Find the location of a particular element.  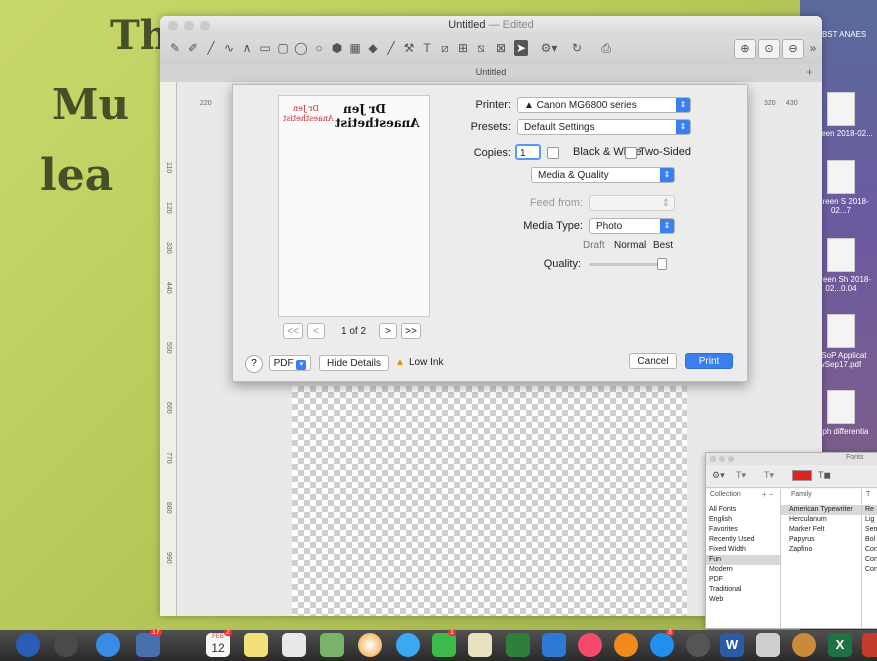

pointer-icon: ➤ is located at coordinates (521, 48).